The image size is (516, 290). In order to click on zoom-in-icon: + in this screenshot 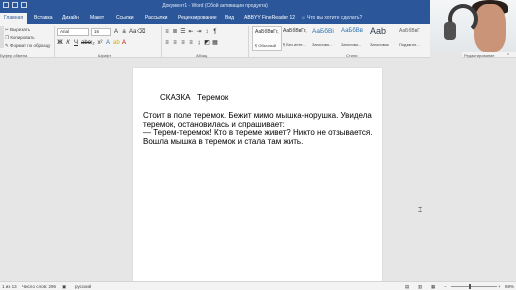, I will do `click(499, 286)`.